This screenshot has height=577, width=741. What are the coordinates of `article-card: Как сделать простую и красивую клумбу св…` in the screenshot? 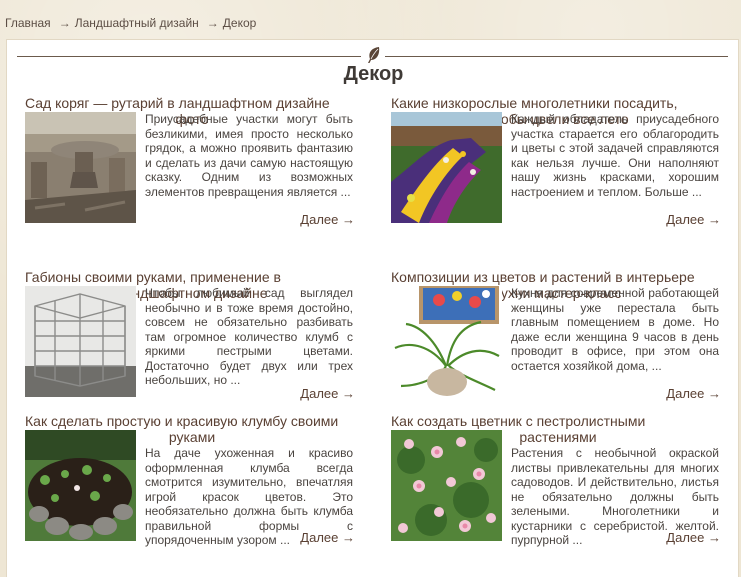 It's located at (192, 483).